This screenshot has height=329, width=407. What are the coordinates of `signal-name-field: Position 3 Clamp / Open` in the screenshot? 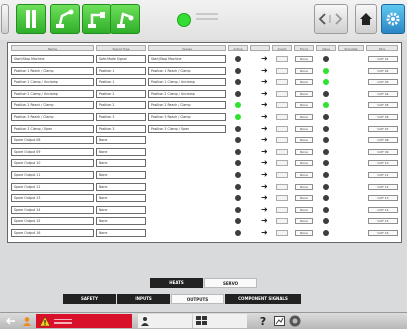 It's located at (52, 128).